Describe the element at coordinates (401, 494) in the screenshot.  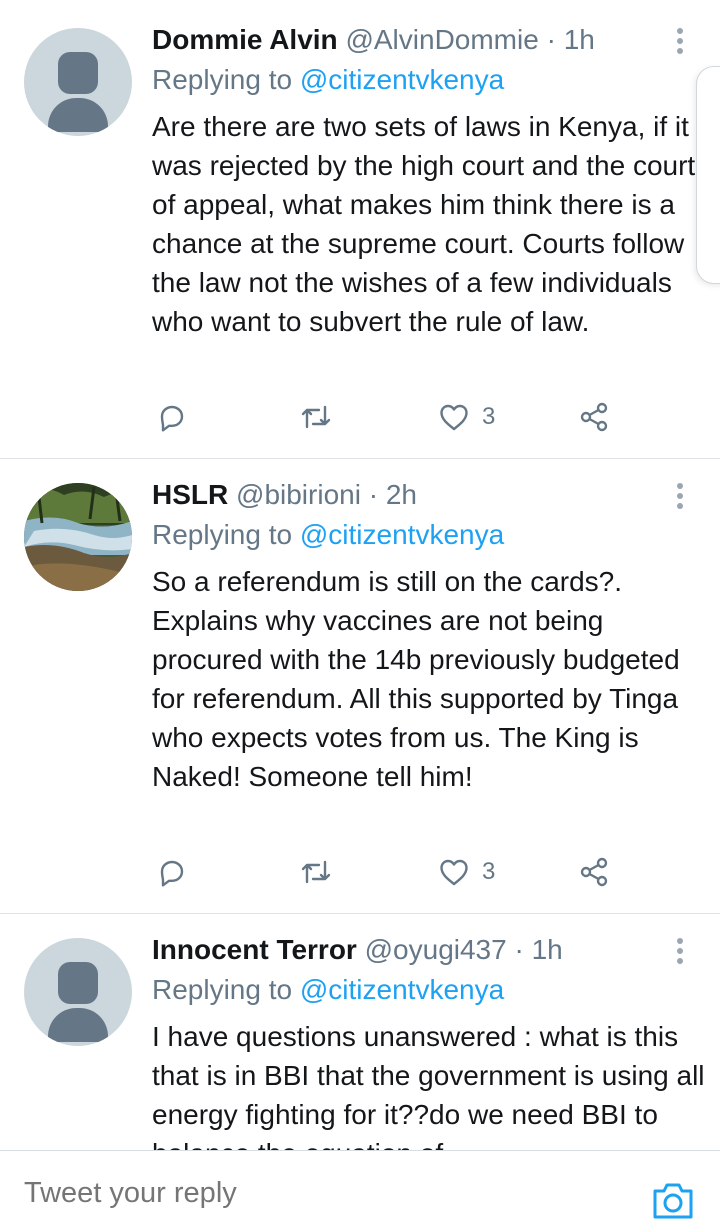
I see `timestamp: 2h` at that location.